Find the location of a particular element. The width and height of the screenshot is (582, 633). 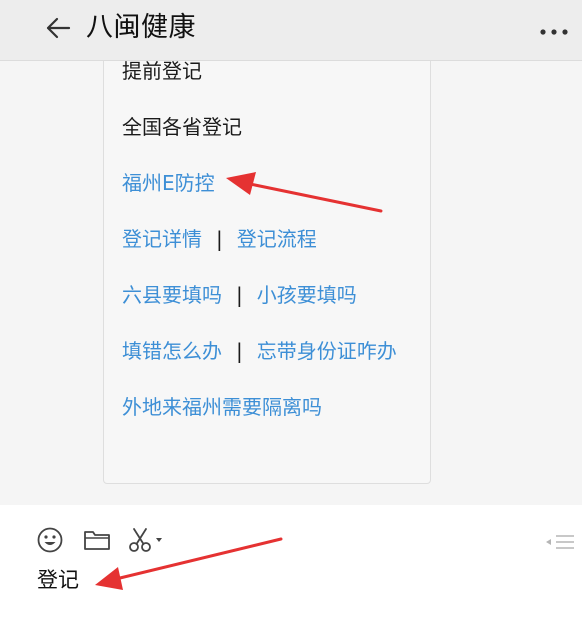

arrow-left-icon is located at coordinates (58, 28).